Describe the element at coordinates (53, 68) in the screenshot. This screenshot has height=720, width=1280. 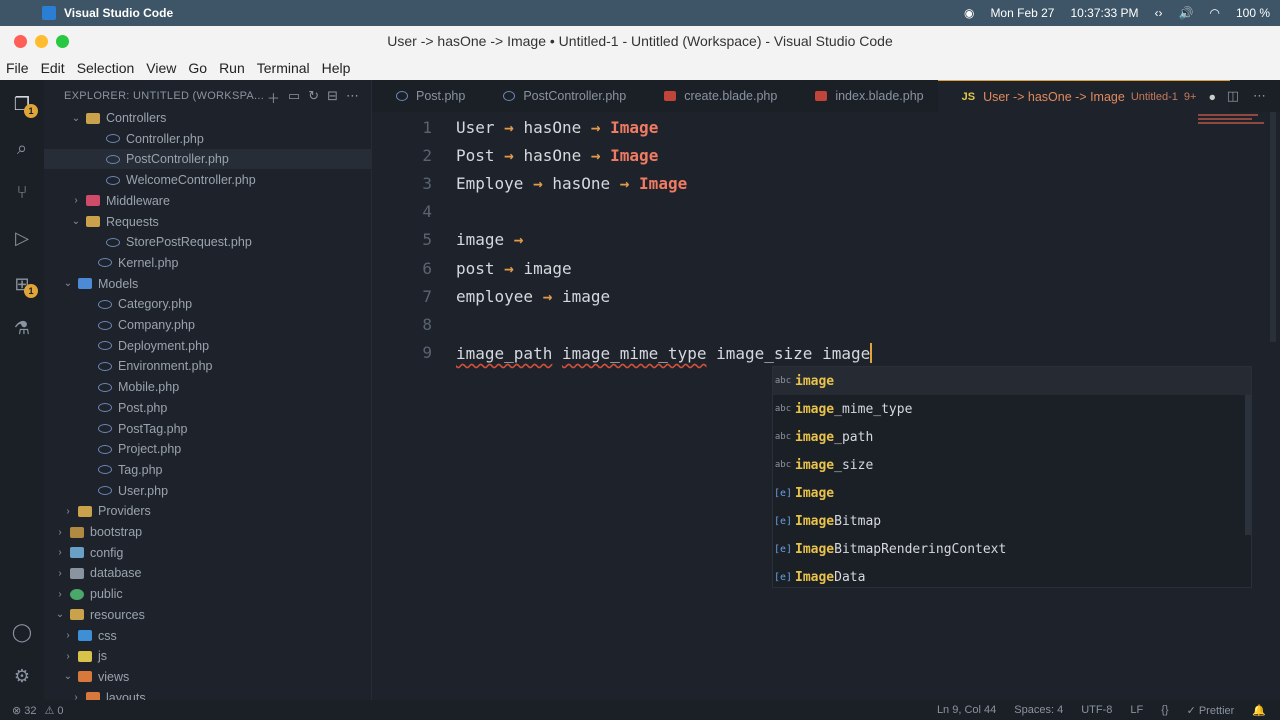
I see `menu-edit: Edit` at that location.